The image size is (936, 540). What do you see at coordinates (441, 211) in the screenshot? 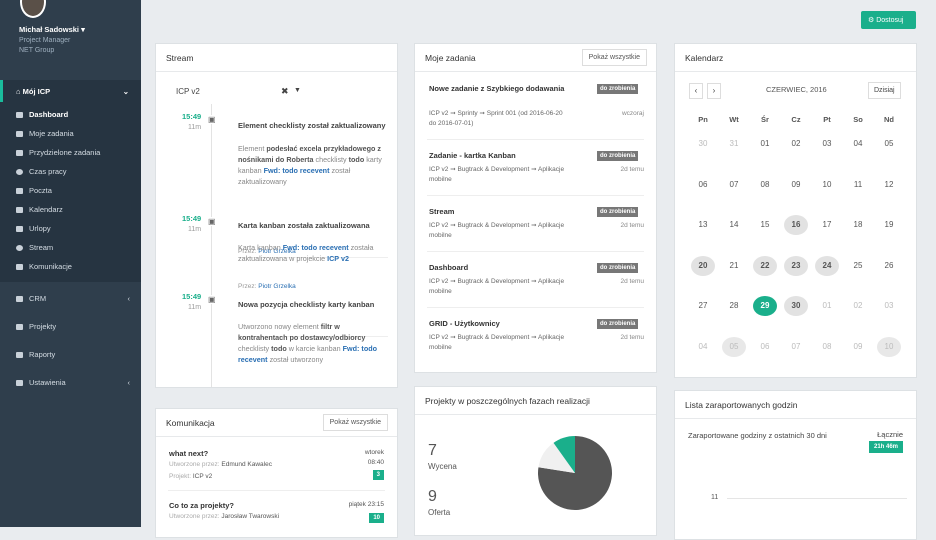
I see `task-title: Stream` at bounding box center [441, 211].